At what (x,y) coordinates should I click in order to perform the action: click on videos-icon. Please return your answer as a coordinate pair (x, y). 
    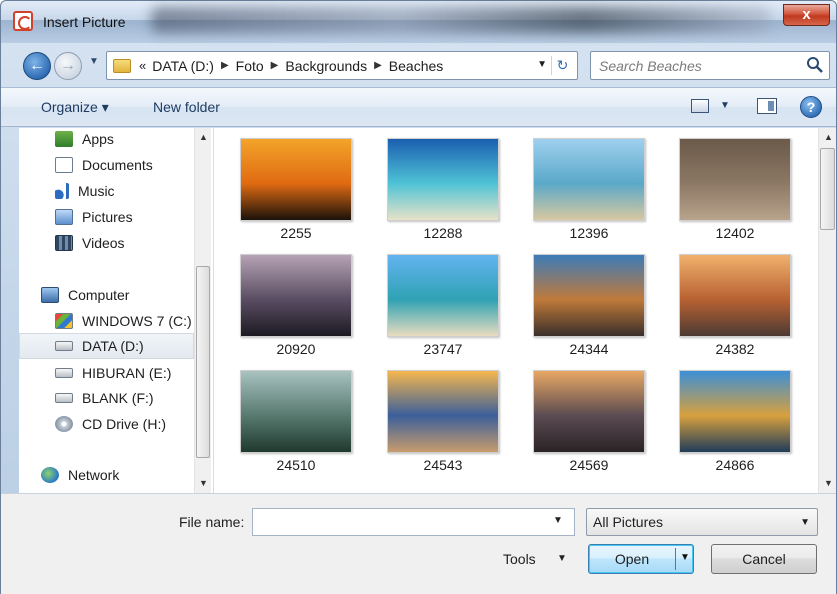
    Looking at the image, I should click on (64, 243).